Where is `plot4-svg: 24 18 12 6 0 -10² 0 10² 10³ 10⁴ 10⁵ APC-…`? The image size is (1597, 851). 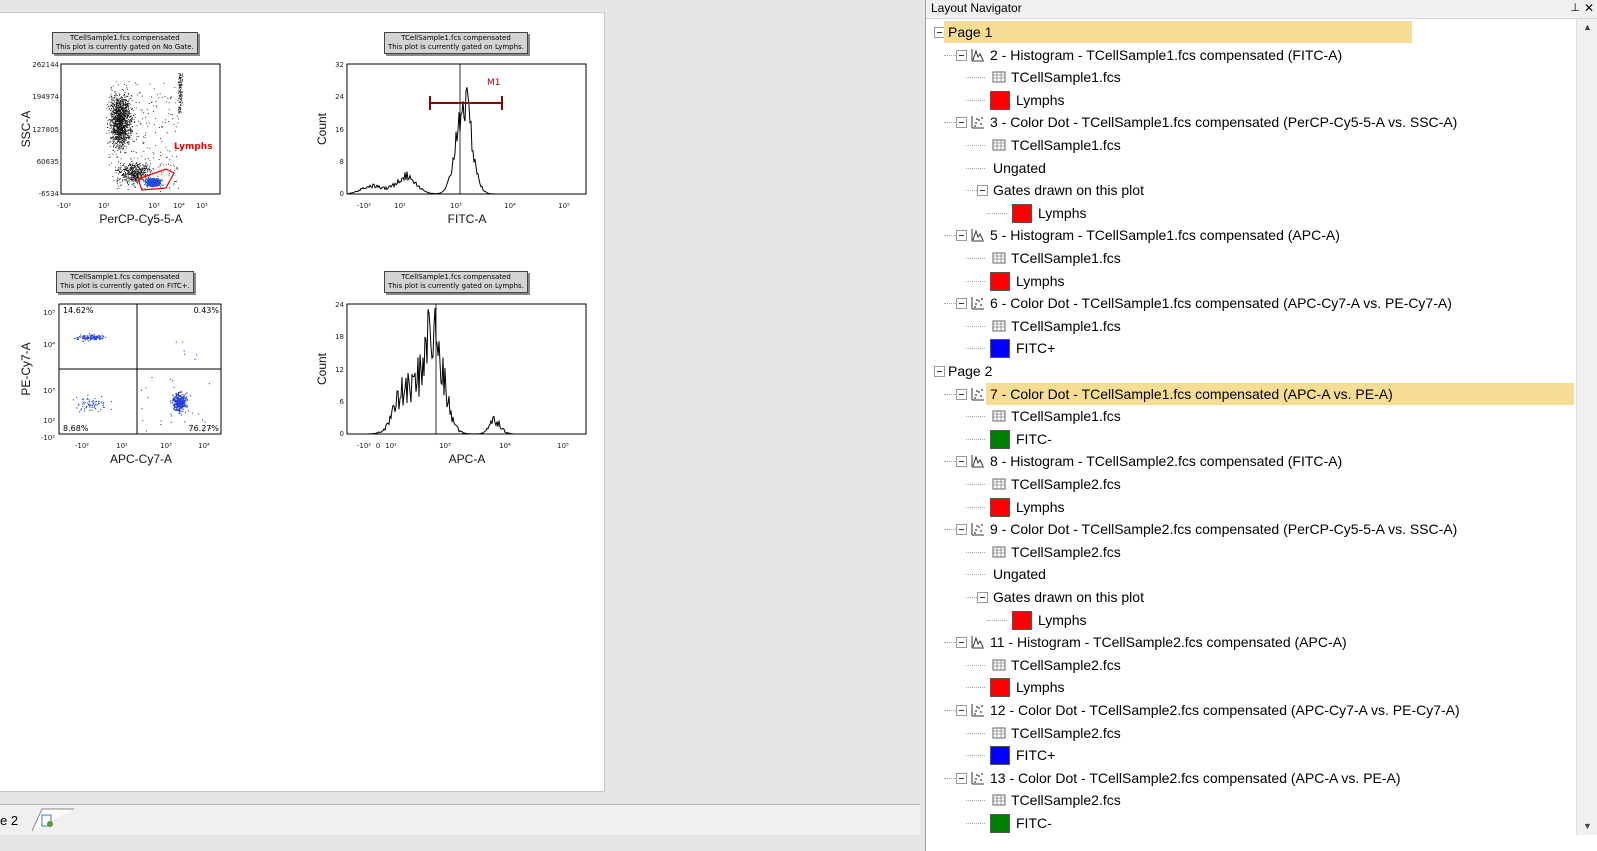
plot4-svg: 24 18 12 6 0 -10² 0 10² 10³ 10⁴ 10⁵ APC-… is located at coordinates (451, 383).